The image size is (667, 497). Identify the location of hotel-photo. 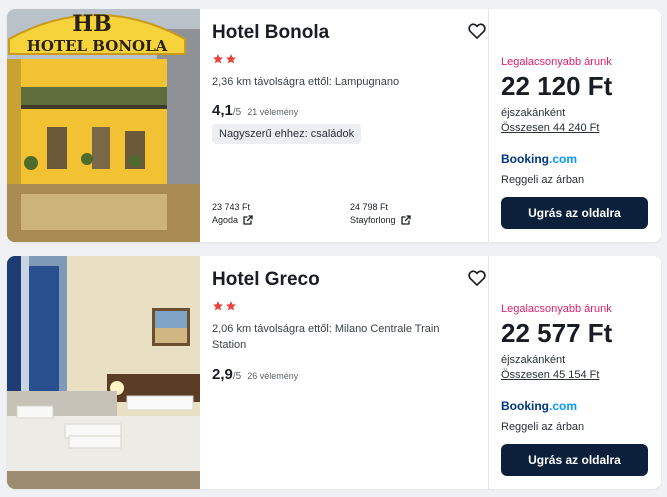
(103, 372).